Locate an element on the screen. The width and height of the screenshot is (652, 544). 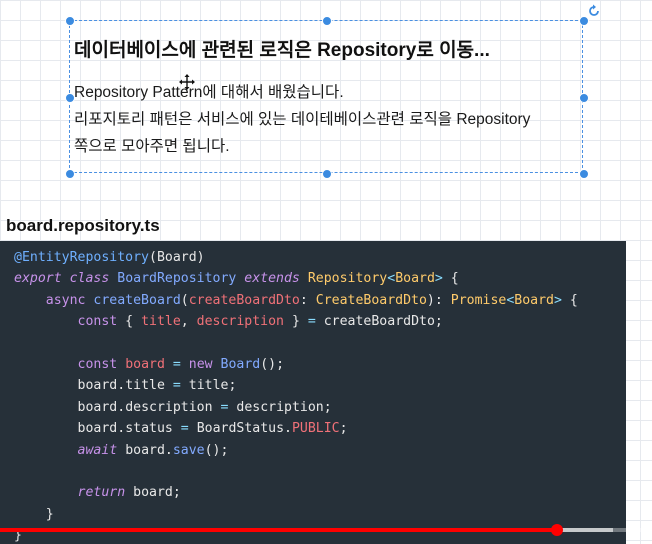
video-progress-bar is located at coordinates (326, 530).